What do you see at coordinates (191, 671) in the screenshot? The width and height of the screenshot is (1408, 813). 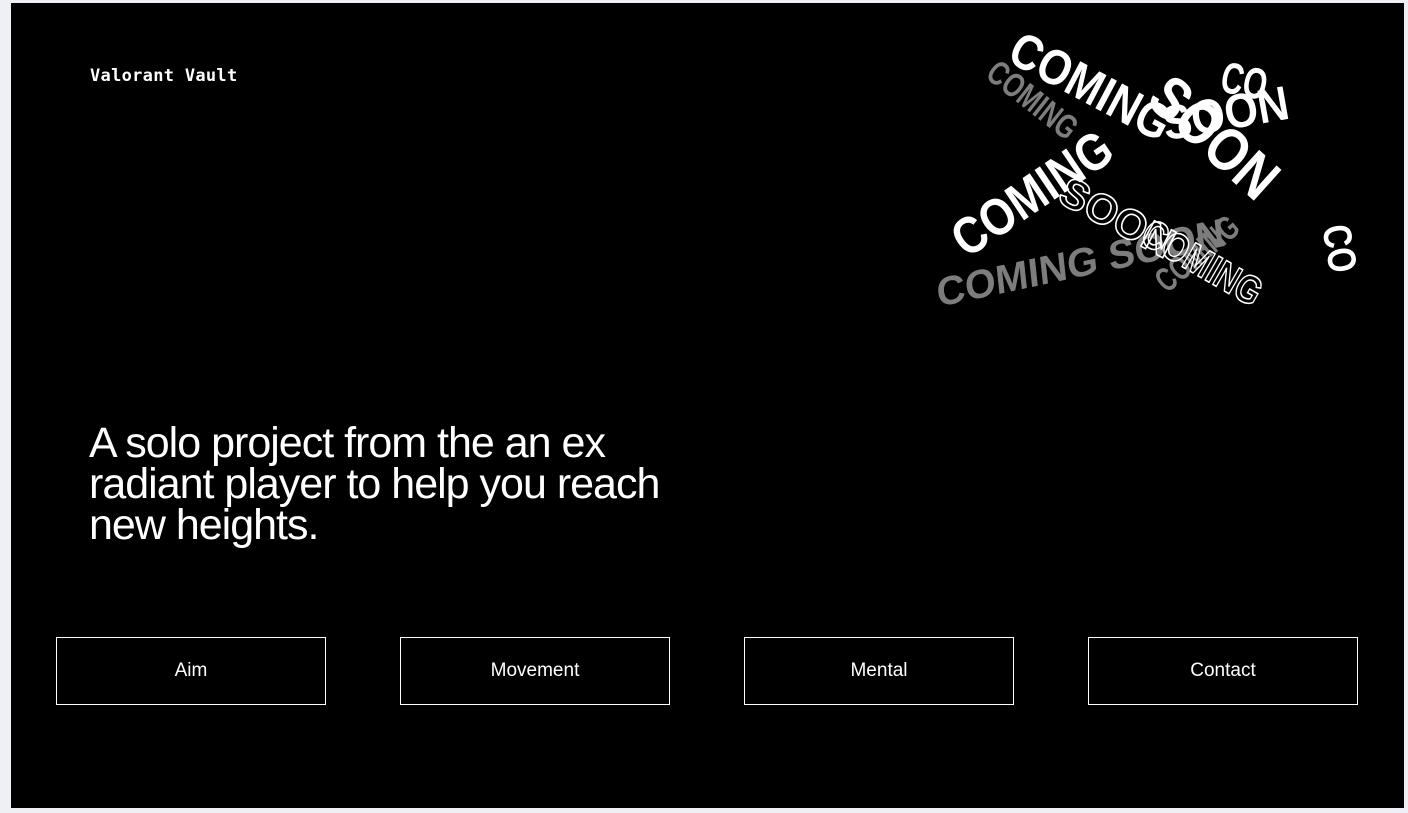 I see `aim-button: Aim` at bounding box center [191, 671].